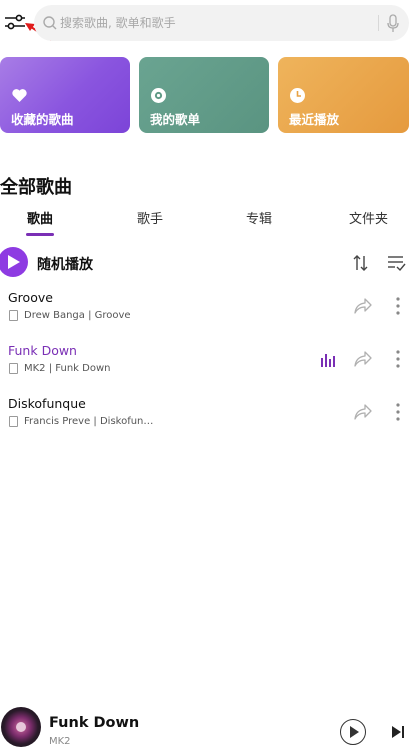  I want to click on song-title: Groove, so click(30, 297).